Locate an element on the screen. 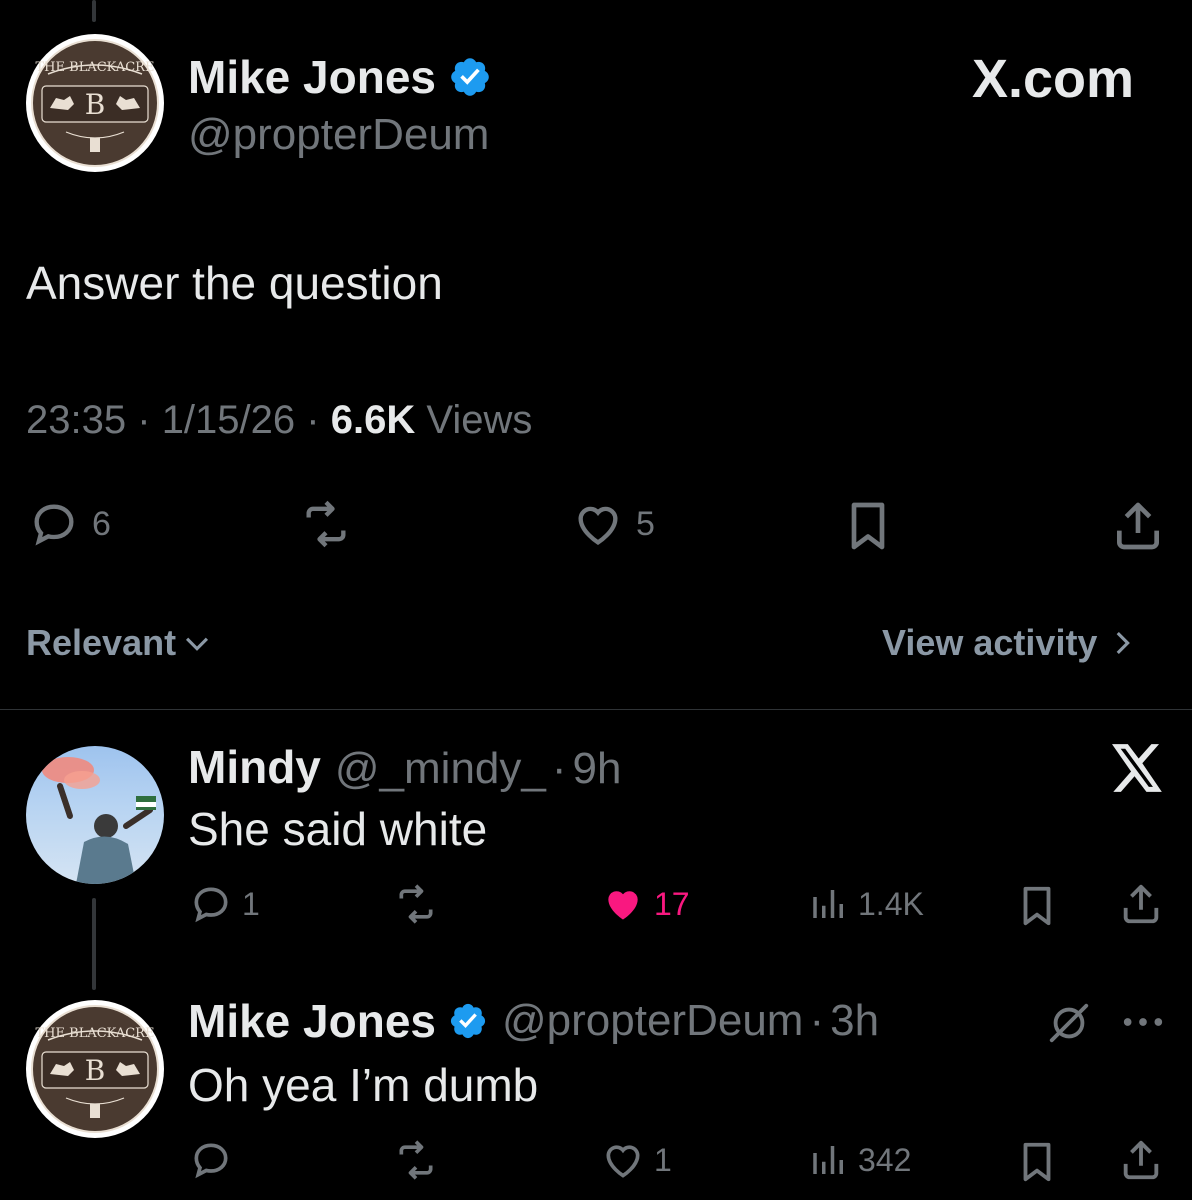 The image size is (1192, 1200). reply-time: 3h is located at coordinates (854, 1021).